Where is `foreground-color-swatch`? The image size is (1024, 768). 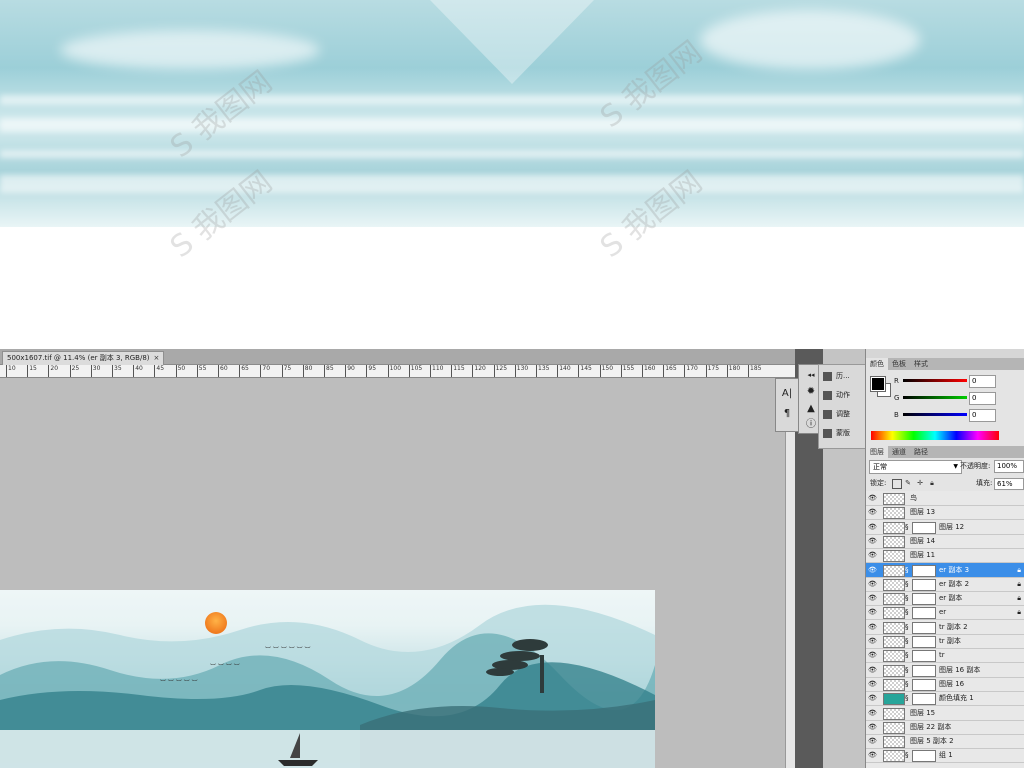 foreground-color-swatch is located at coordinates (878, 384).